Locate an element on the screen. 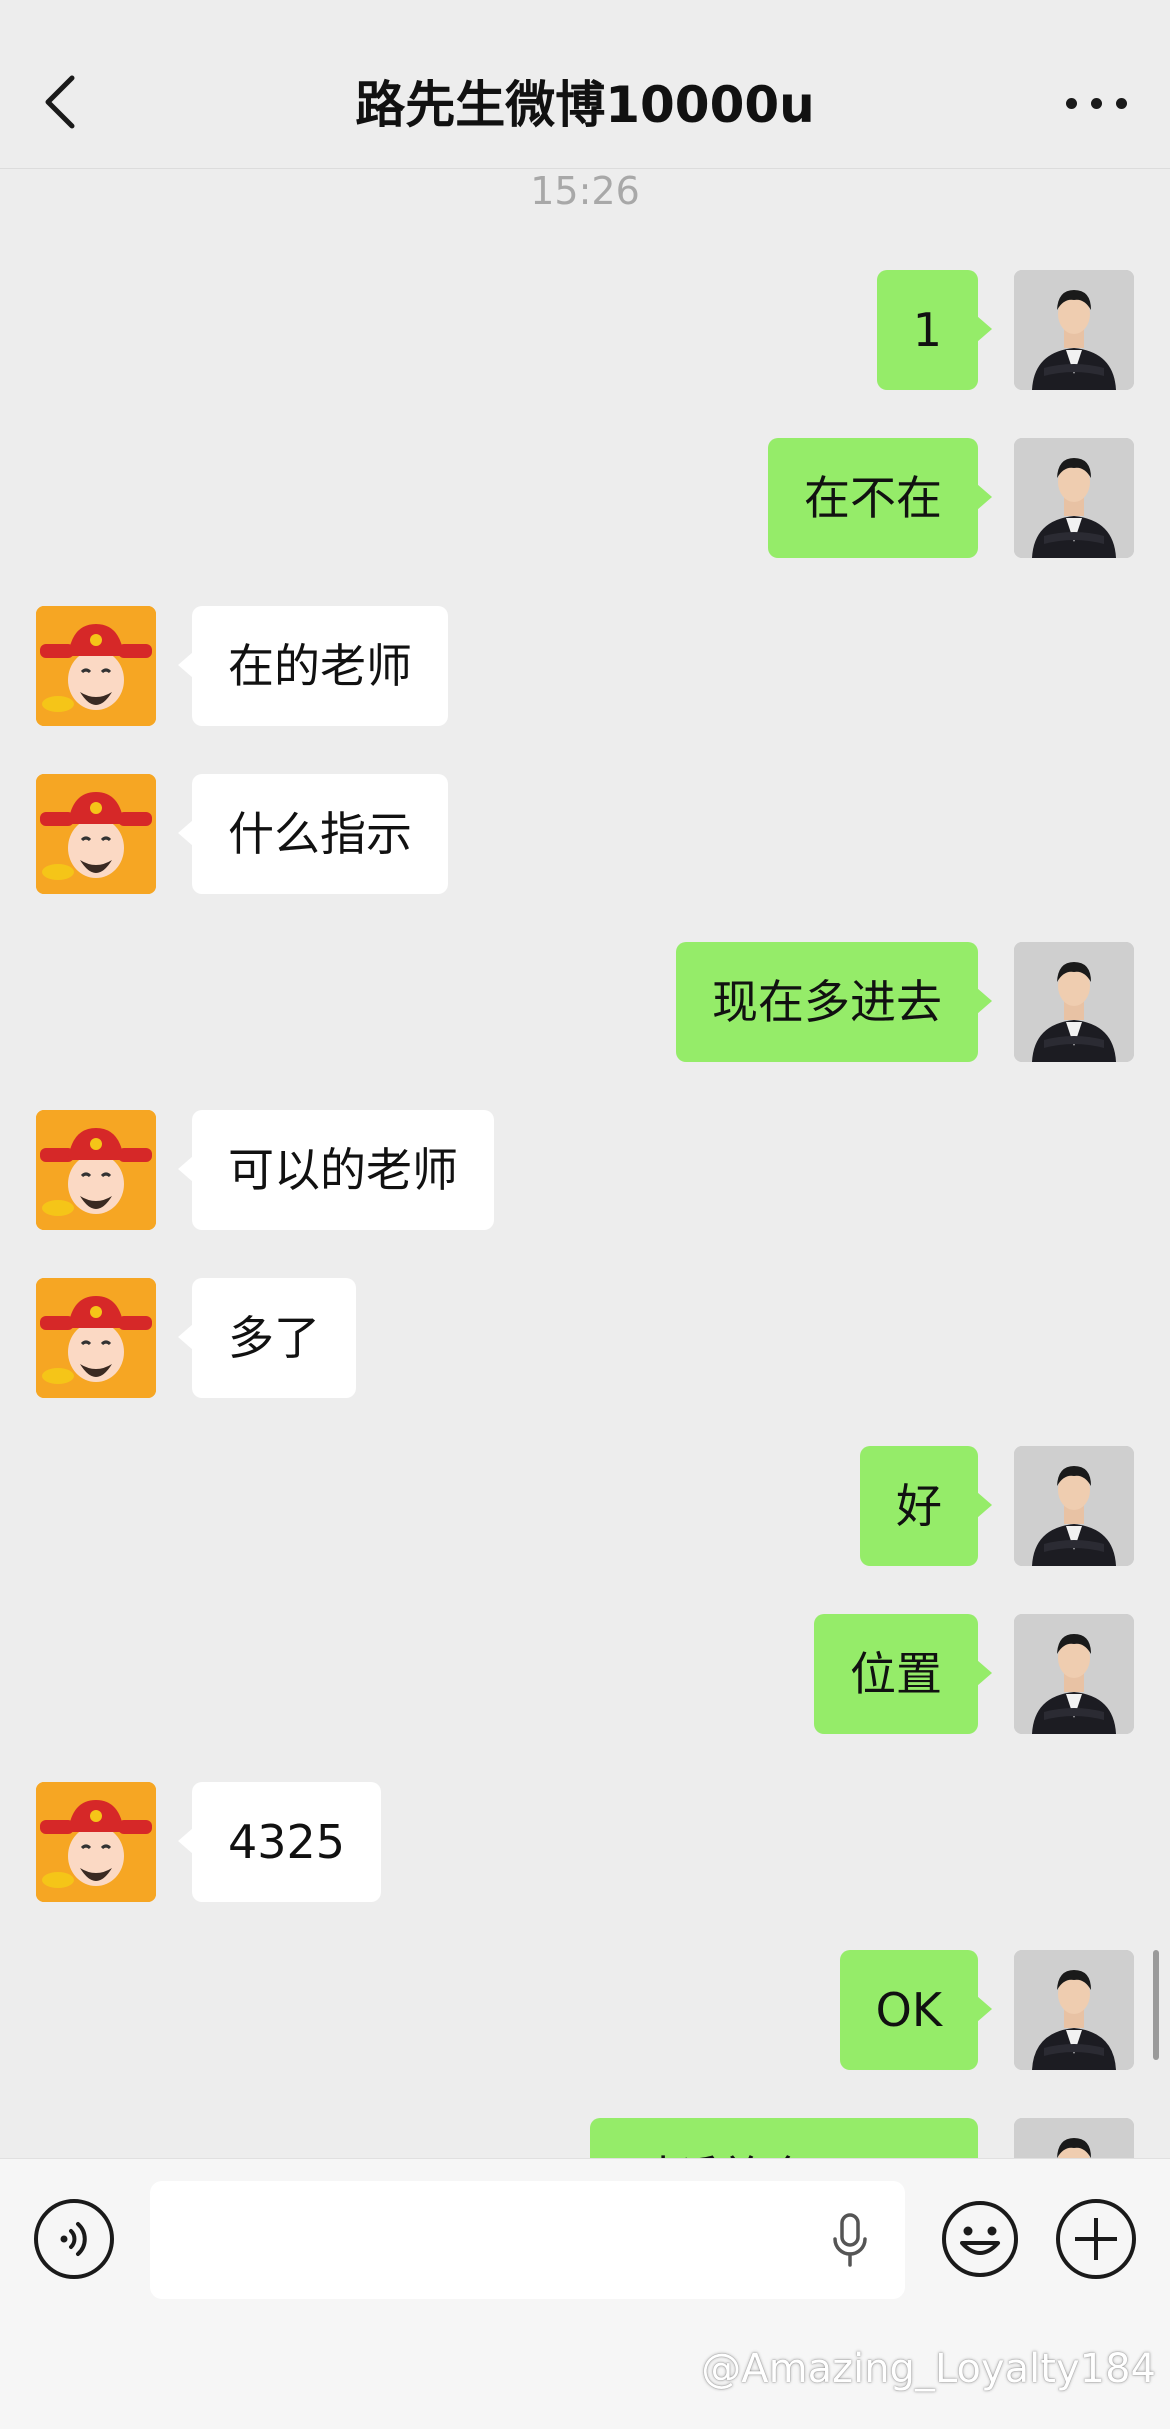 The width and height of the screenshot is (1170, 2429). message-bubble: 1 is located at coordinates (934, 330).